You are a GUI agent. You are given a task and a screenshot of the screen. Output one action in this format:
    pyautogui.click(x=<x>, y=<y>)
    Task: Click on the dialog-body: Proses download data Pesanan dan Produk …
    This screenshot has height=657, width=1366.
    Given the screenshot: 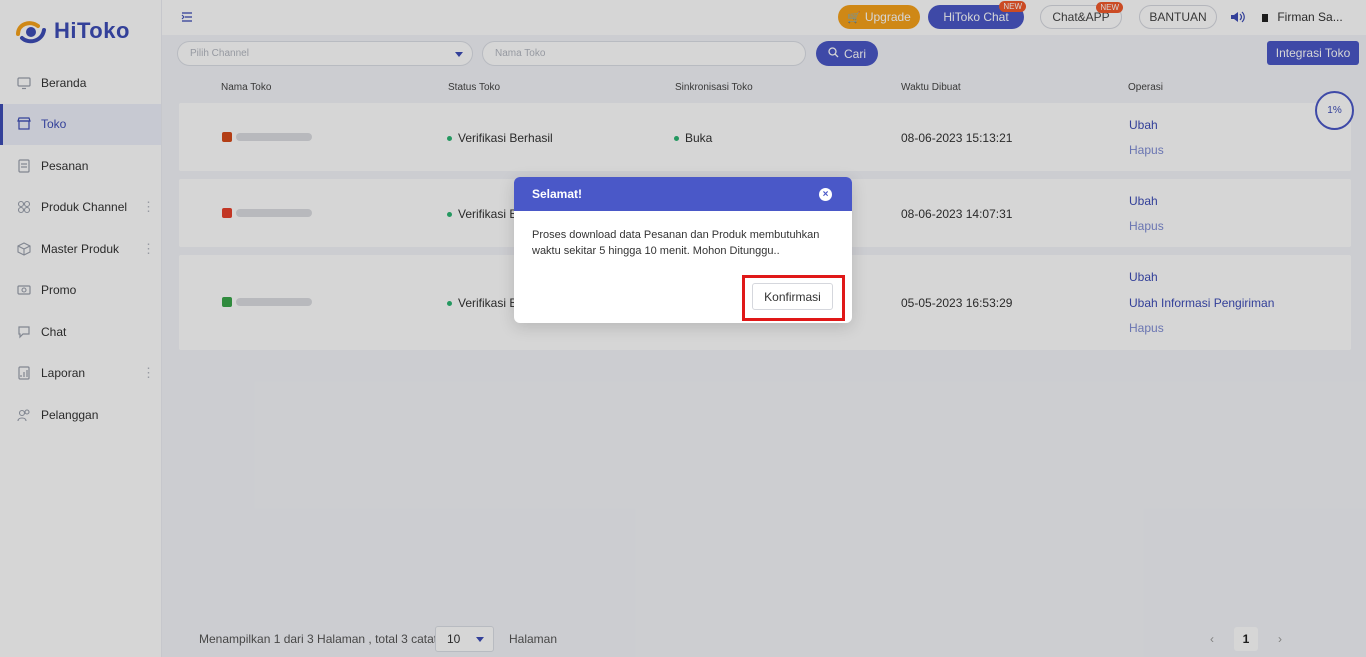 What is the action you would take?
    pyautogui.click(x=683, y=235)
    